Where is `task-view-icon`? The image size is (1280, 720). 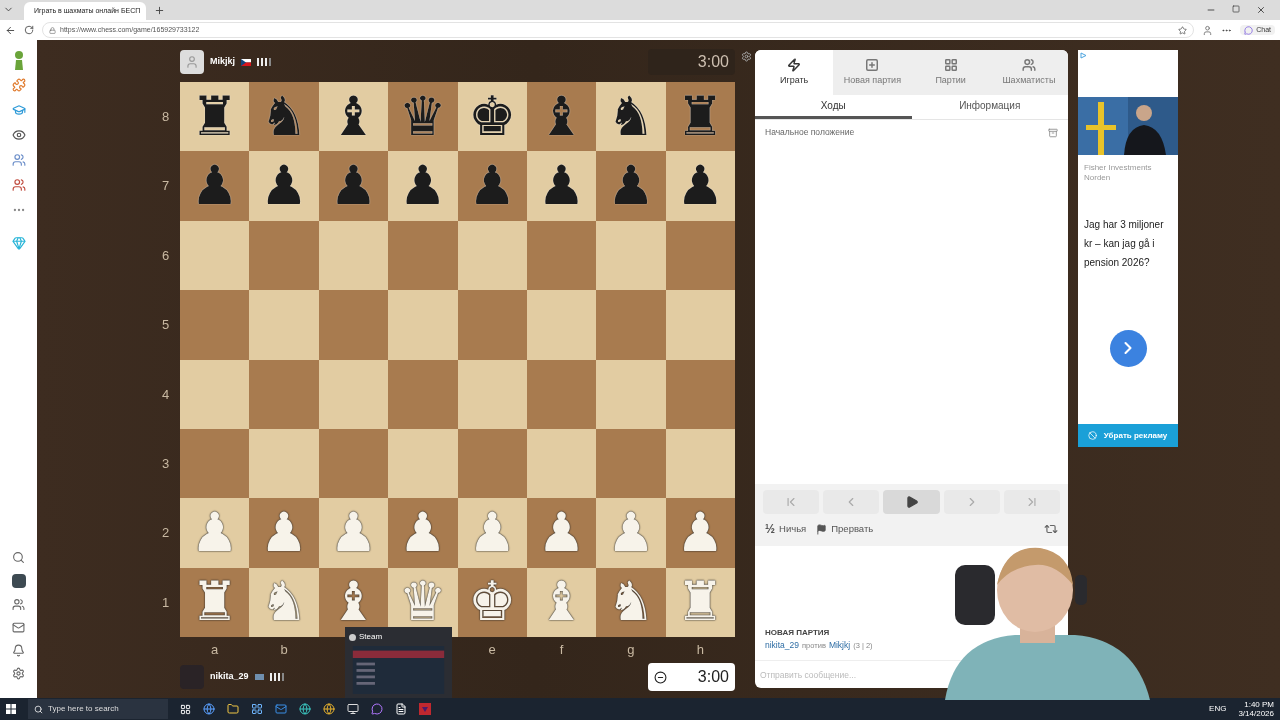
task-view-icon is located at coordinates (185, 709).